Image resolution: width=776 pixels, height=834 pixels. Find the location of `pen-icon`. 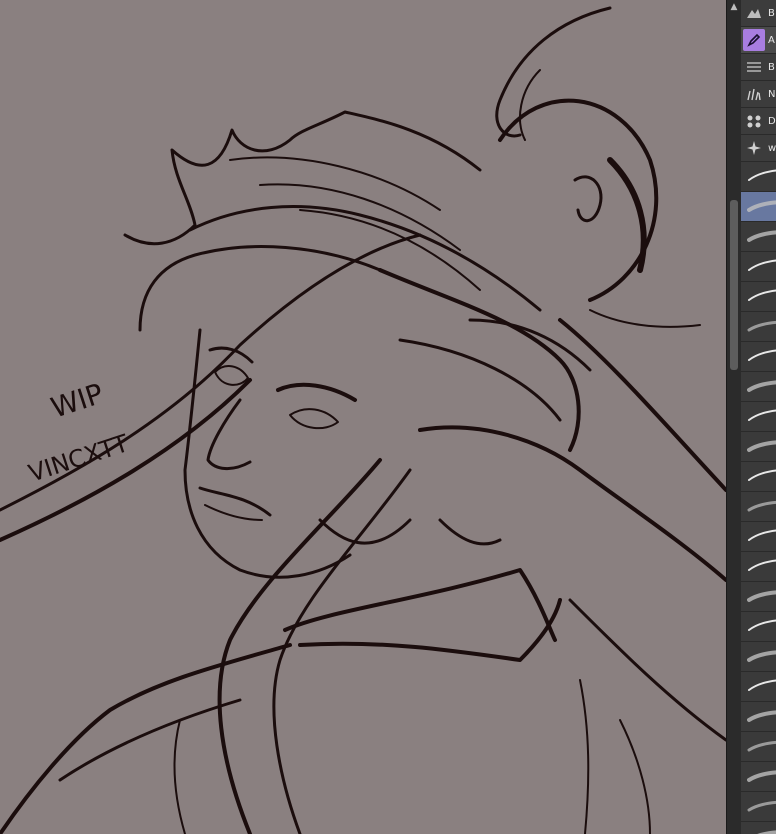

pen-icon is located at coordinates (754, 40).